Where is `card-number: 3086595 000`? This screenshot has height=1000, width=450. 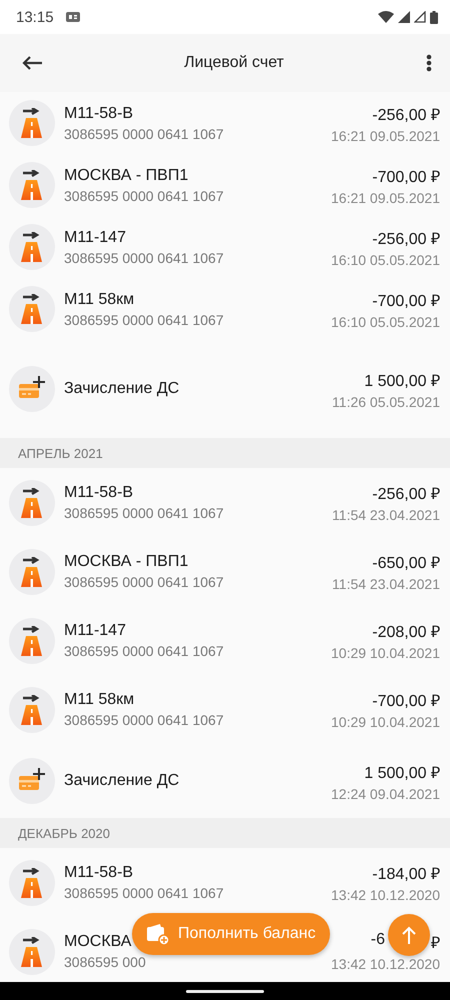 card-number: 3086595 000 is located at coordinates (105, 962).